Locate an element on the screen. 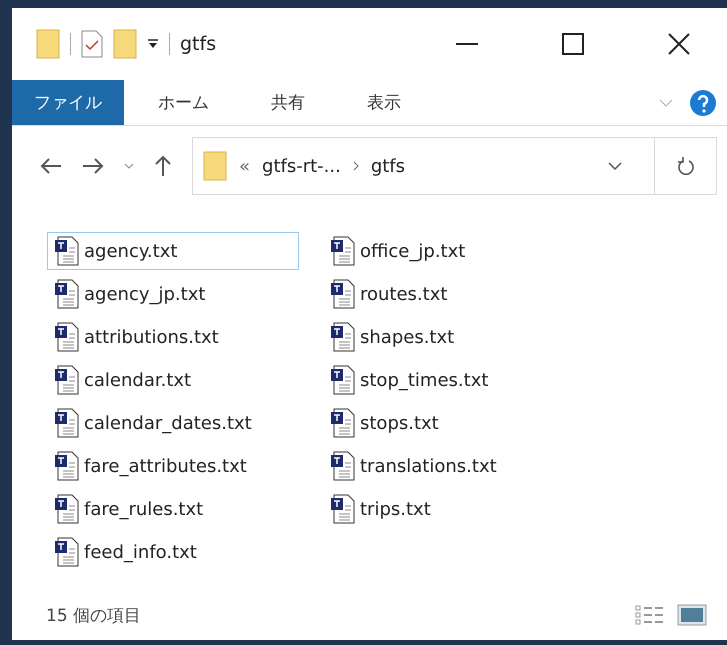 The width and height of the screenshot is (727, 645). file-item: fare_attributes.txt is located at coordinates (185, 466).